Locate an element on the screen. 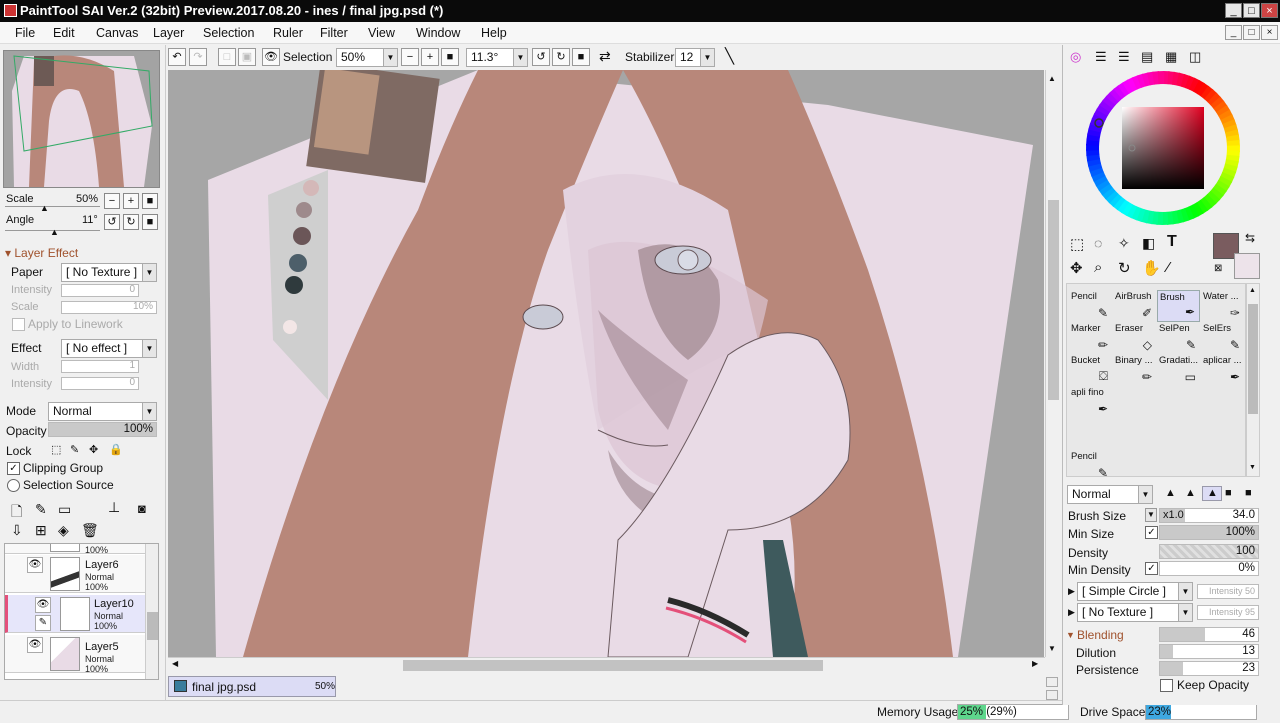 The width and height of the screenshot is (1280, 723). rotate-reset-button: ■ is located at coordinates (150, 222).